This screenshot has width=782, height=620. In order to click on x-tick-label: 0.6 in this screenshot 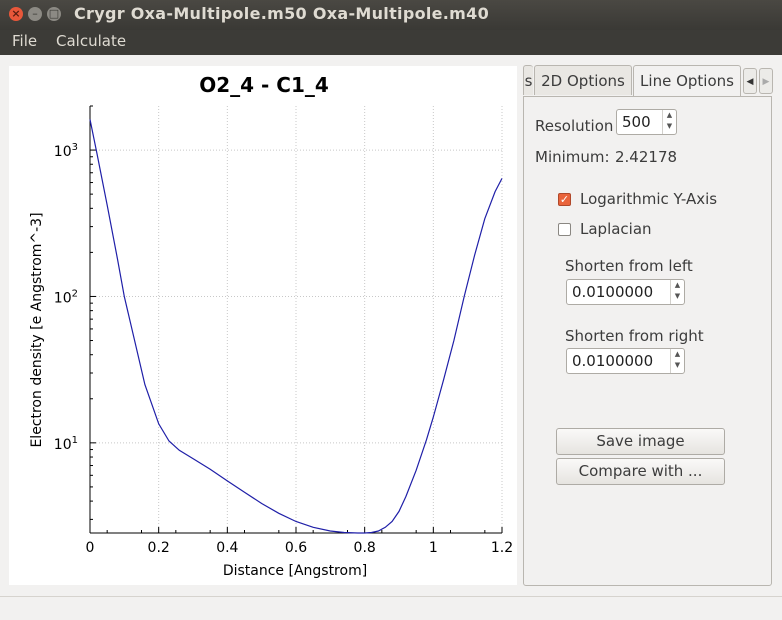, I will do `click(296, 548)`.